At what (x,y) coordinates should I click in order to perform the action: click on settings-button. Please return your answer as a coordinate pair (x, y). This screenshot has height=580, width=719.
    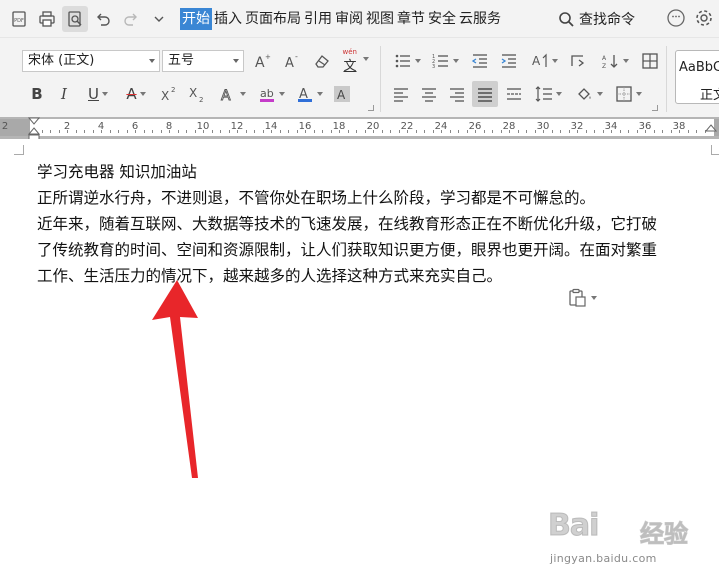
    Looking at the image, I should click on (704, 18).